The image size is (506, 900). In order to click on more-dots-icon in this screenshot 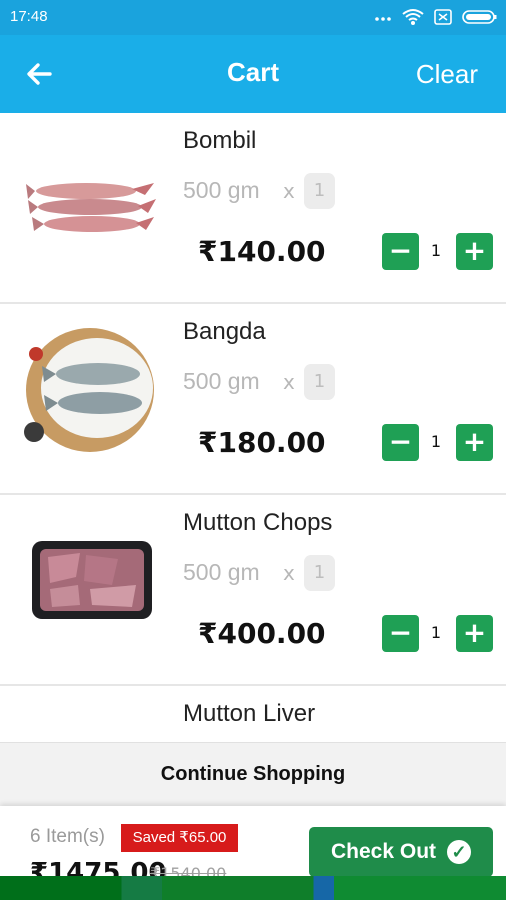, I will do `click(383, 19)`.